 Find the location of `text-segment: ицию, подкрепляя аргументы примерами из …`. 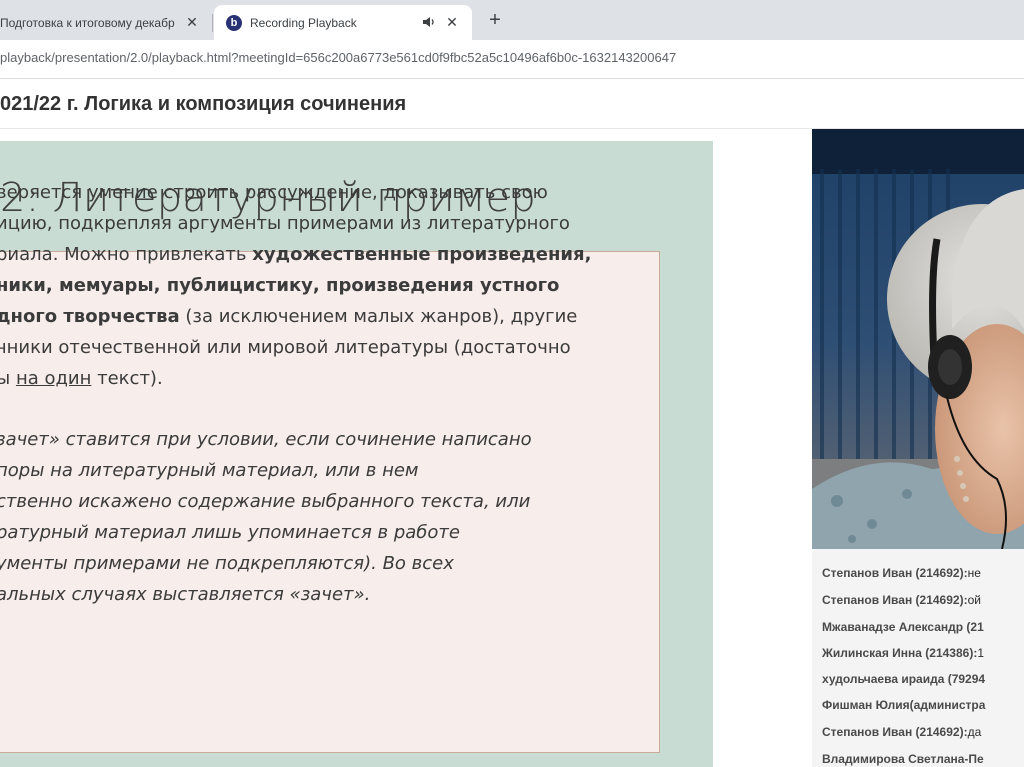

text-segment: ицию, подкрепляя аргументы примерами из … is located at coordinates (285, 223).